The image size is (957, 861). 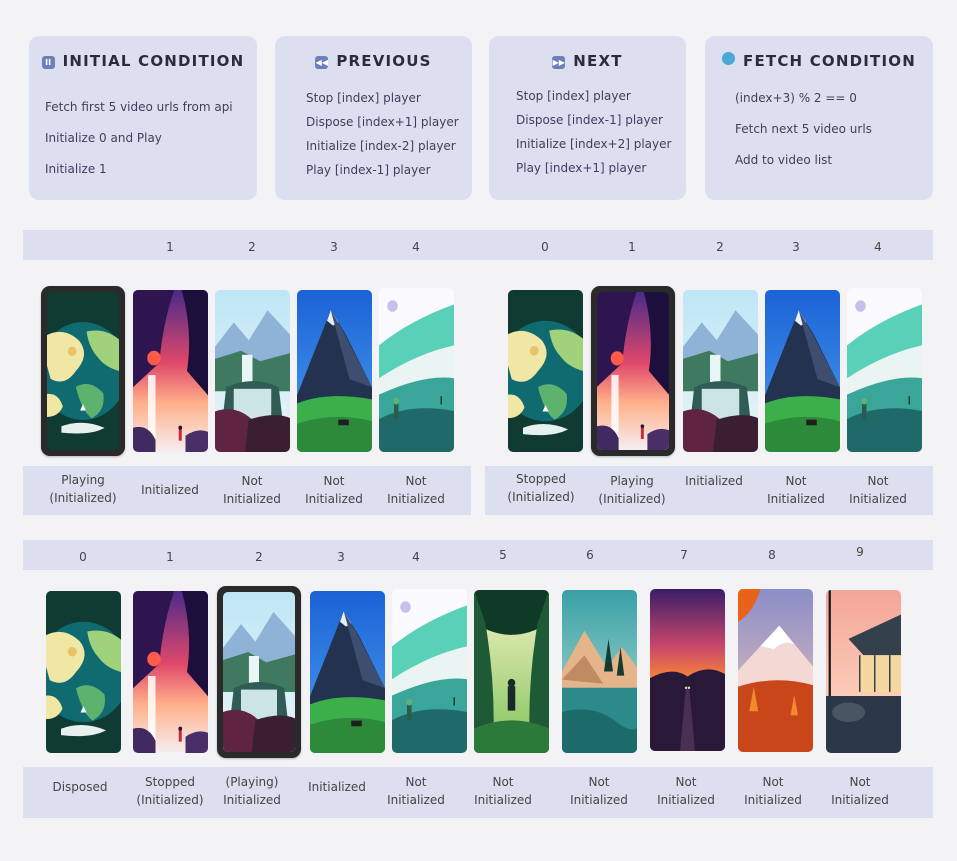 I want to click on card-line: Initialize [index+2] player, so click(x=594, y=144).